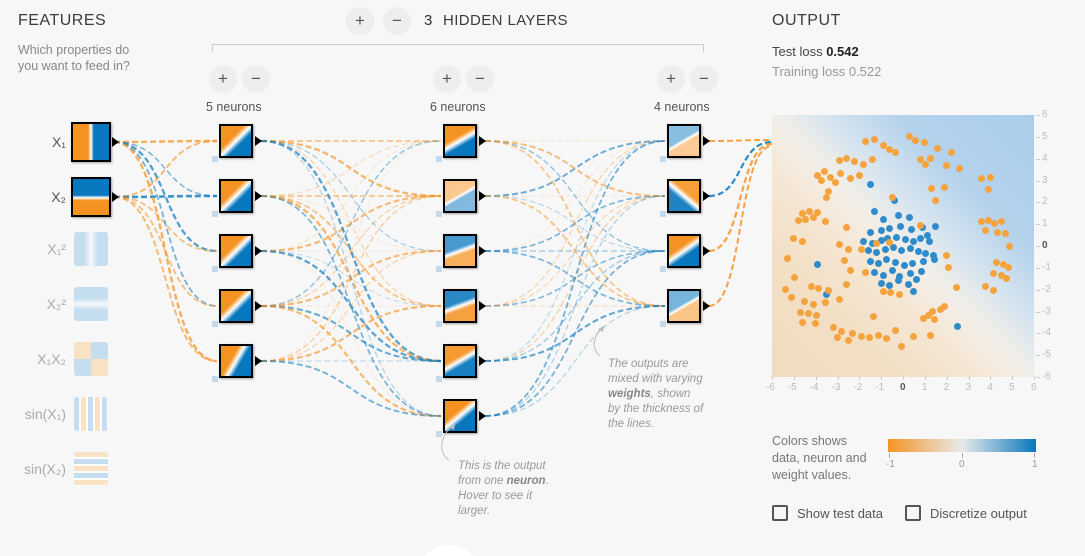 Image resolution: width=1085 pixels, height=556 pixels. Describe the element at coordinates (946, 387) in the screenshot. I see `x-tick-label: 2` at that location.